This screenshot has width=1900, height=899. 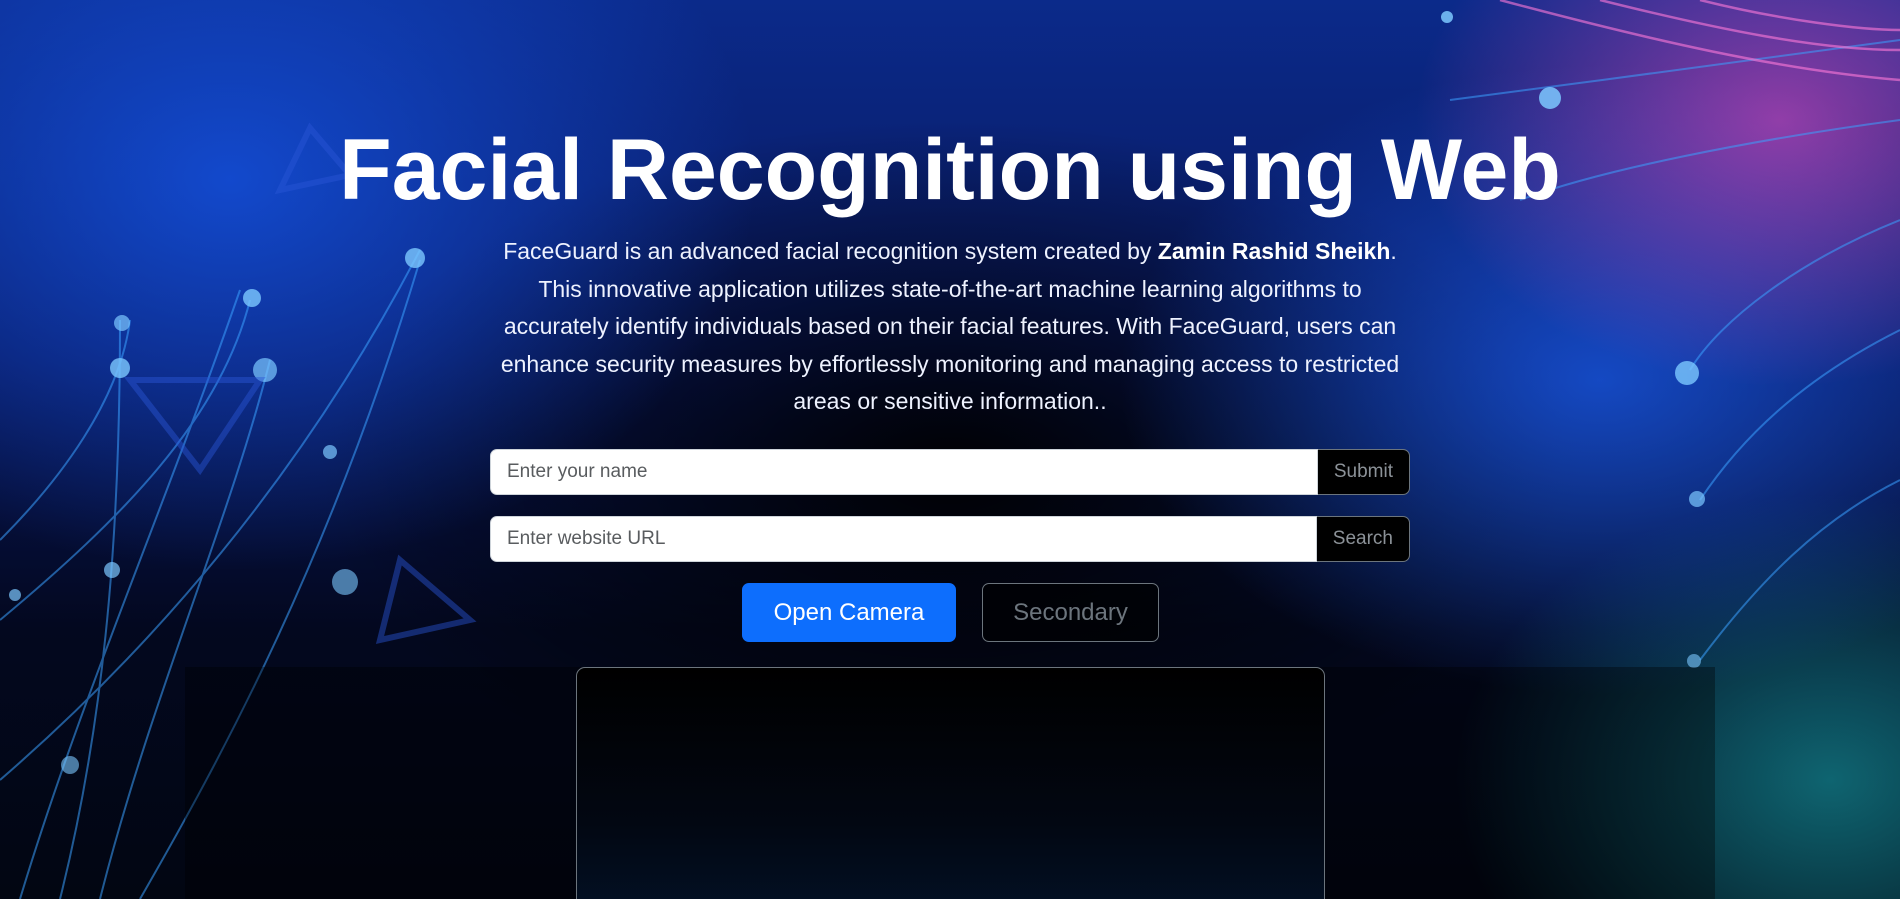 What do you see at coordinates (1363, 472) in the screenshot?
I see `submit-button: Submit` at bounding box center [1363, 472].